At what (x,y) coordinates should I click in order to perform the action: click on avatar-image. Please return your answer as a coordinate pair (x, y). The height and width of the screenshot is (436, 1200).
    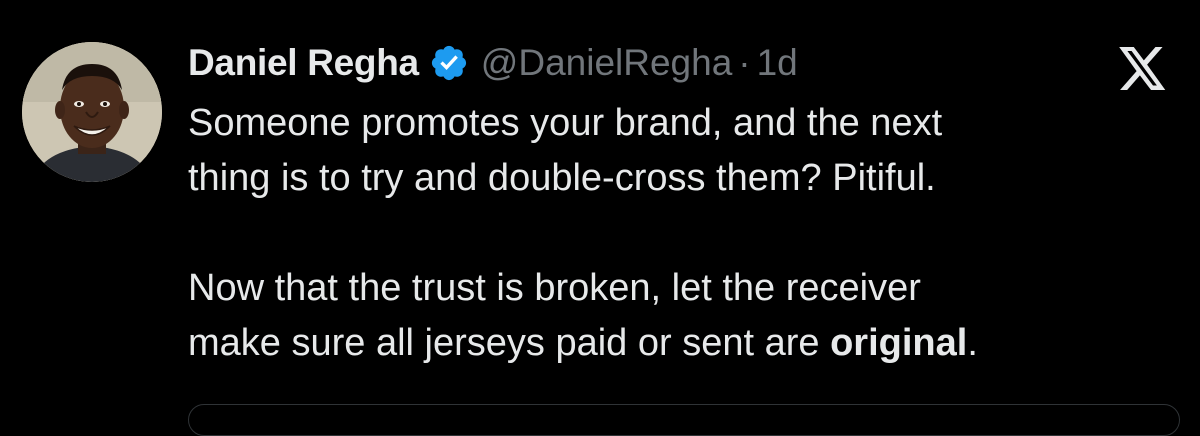
    Looking at the image, I should click on (92, 112).